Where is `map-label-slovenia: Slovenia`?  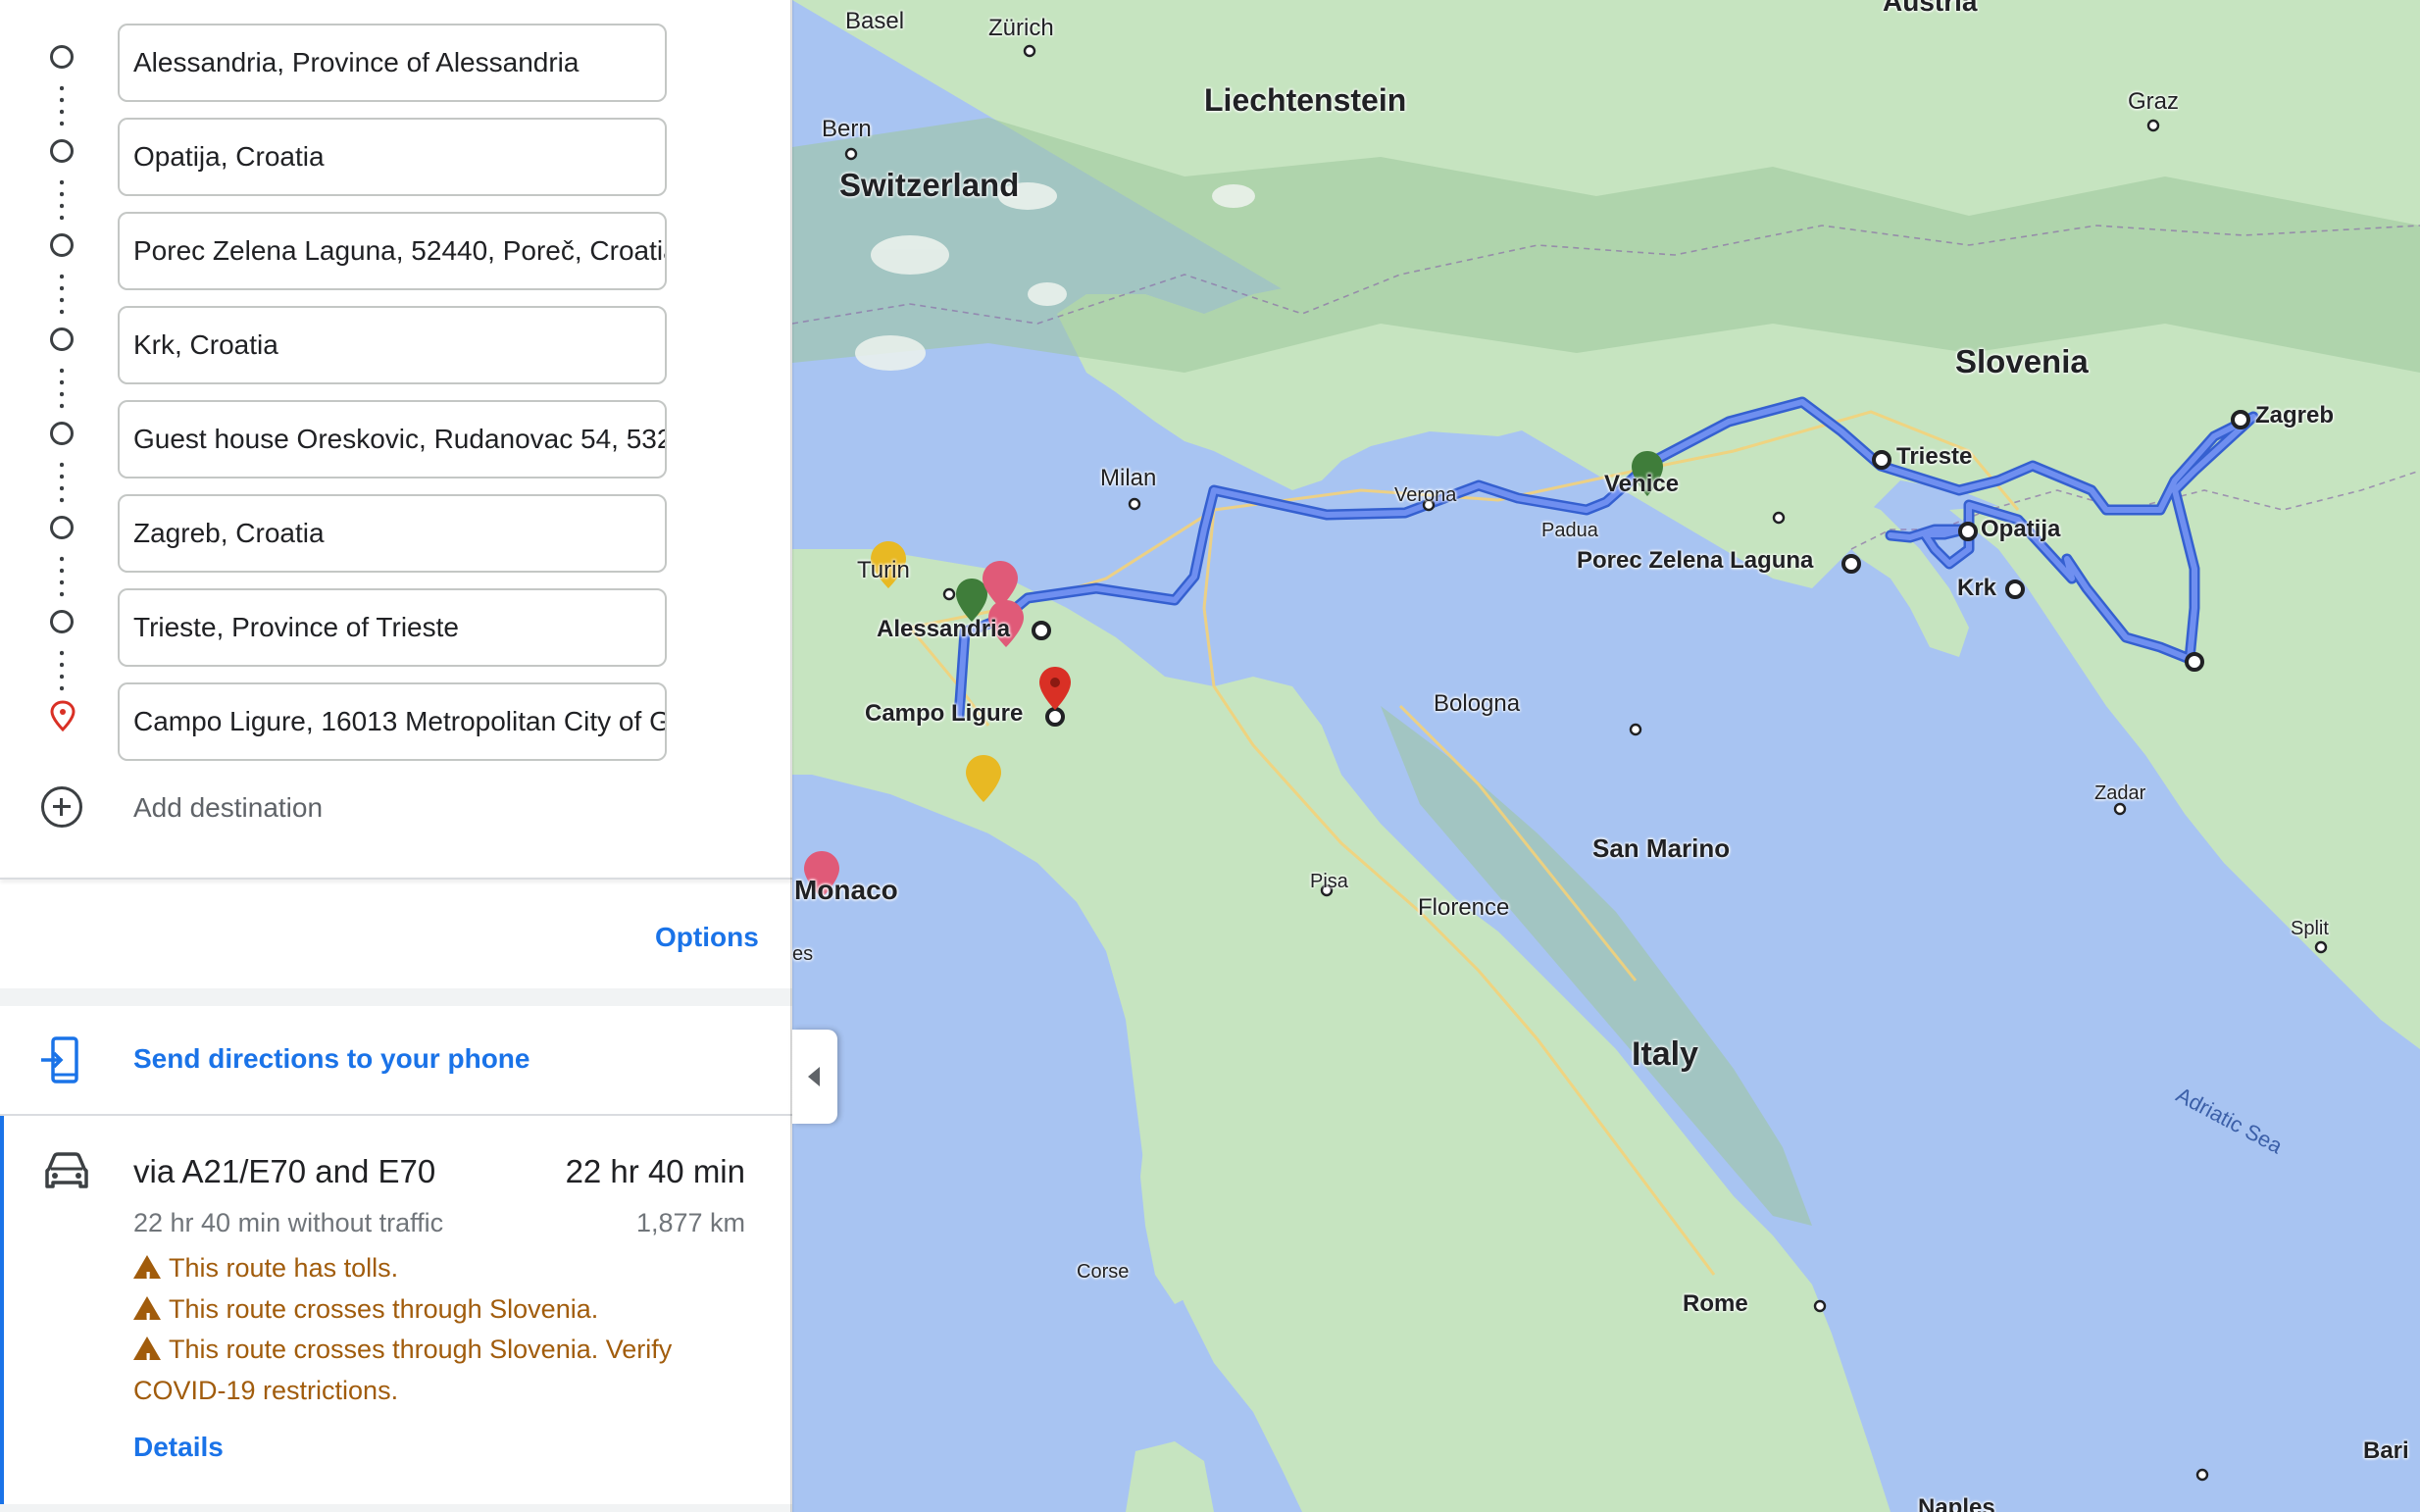 map-label-slovenia: Slovenia is located at coordinates (2022, 361).